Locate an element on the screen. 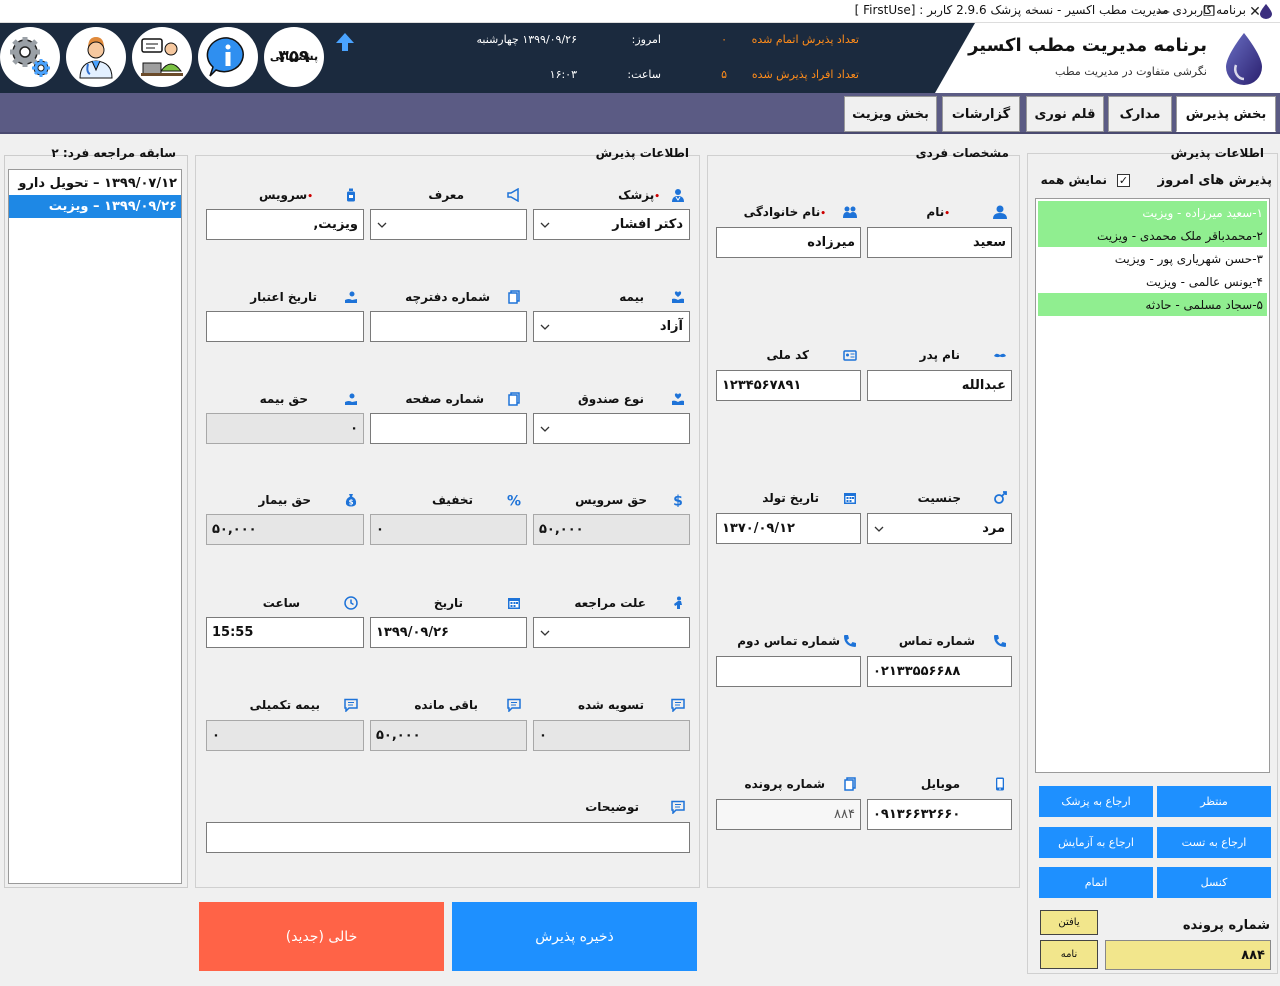  admission-info-title: اطلاعات پذیرش is located at coordinates (642, 153).